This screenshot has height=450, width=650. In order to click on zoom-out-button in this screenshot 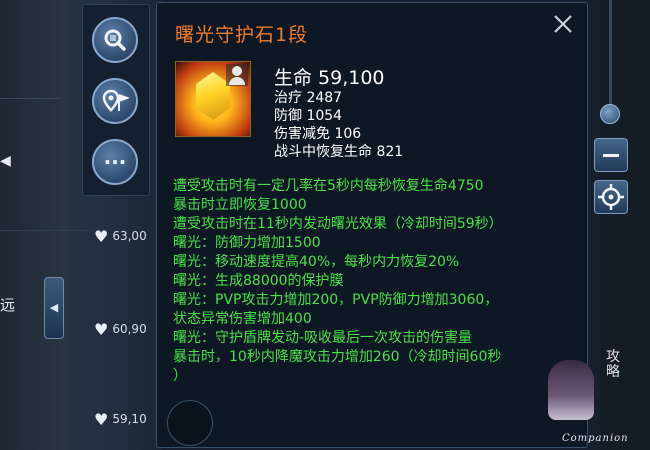, I will do `click(611, 155)`.